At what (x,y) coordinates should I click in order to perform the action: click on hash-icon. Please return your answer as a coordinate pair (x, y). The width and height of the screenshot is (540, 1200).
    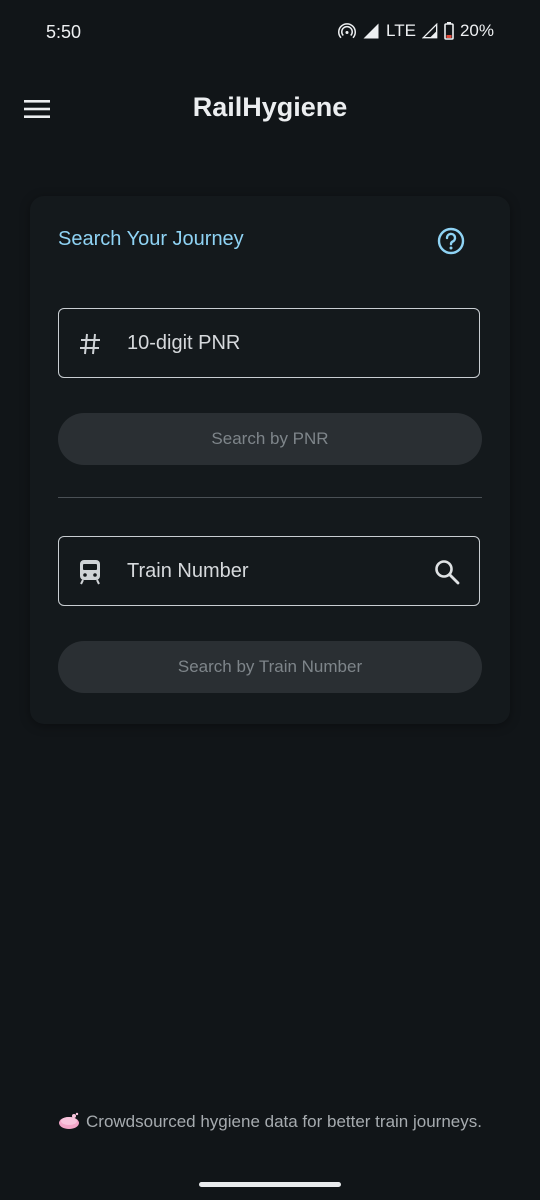
    Looking at the image, I should click on (90, 344).